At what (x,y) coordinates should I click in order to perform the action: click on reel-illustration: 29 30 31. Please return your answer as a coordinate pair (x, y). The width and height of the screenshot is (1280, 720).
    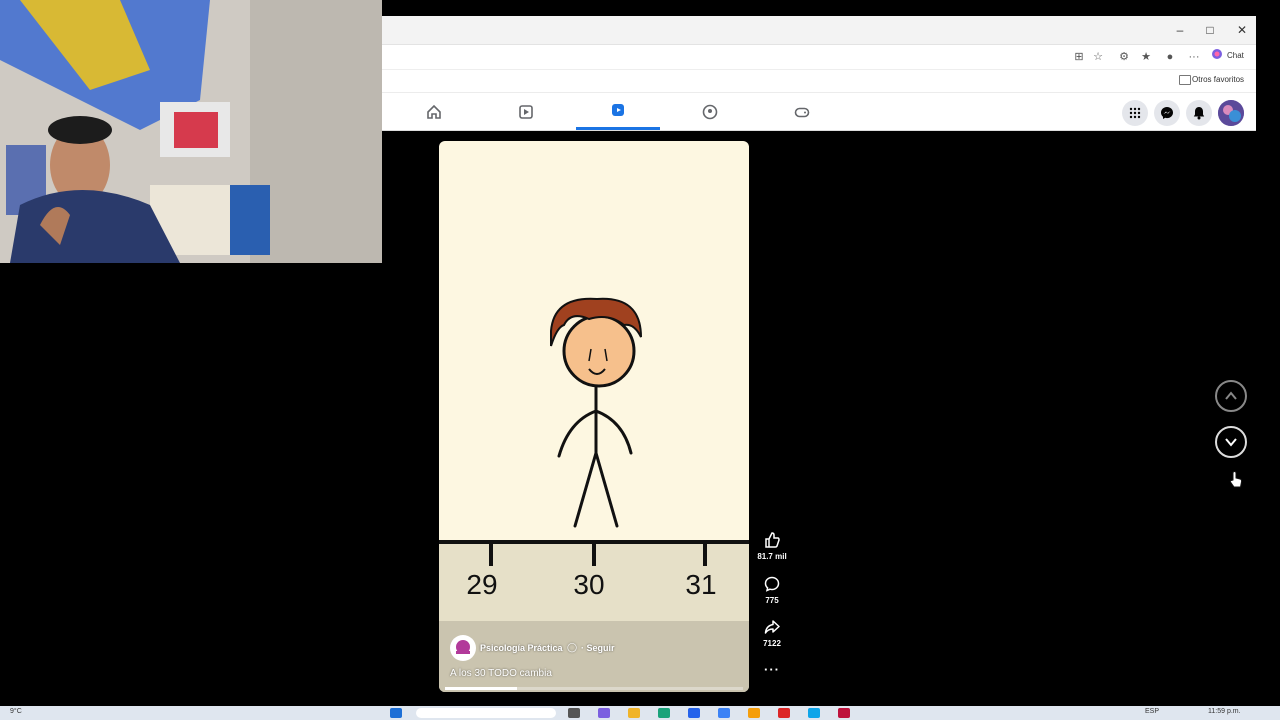
    Looking at the image, I should click on (594, 494).